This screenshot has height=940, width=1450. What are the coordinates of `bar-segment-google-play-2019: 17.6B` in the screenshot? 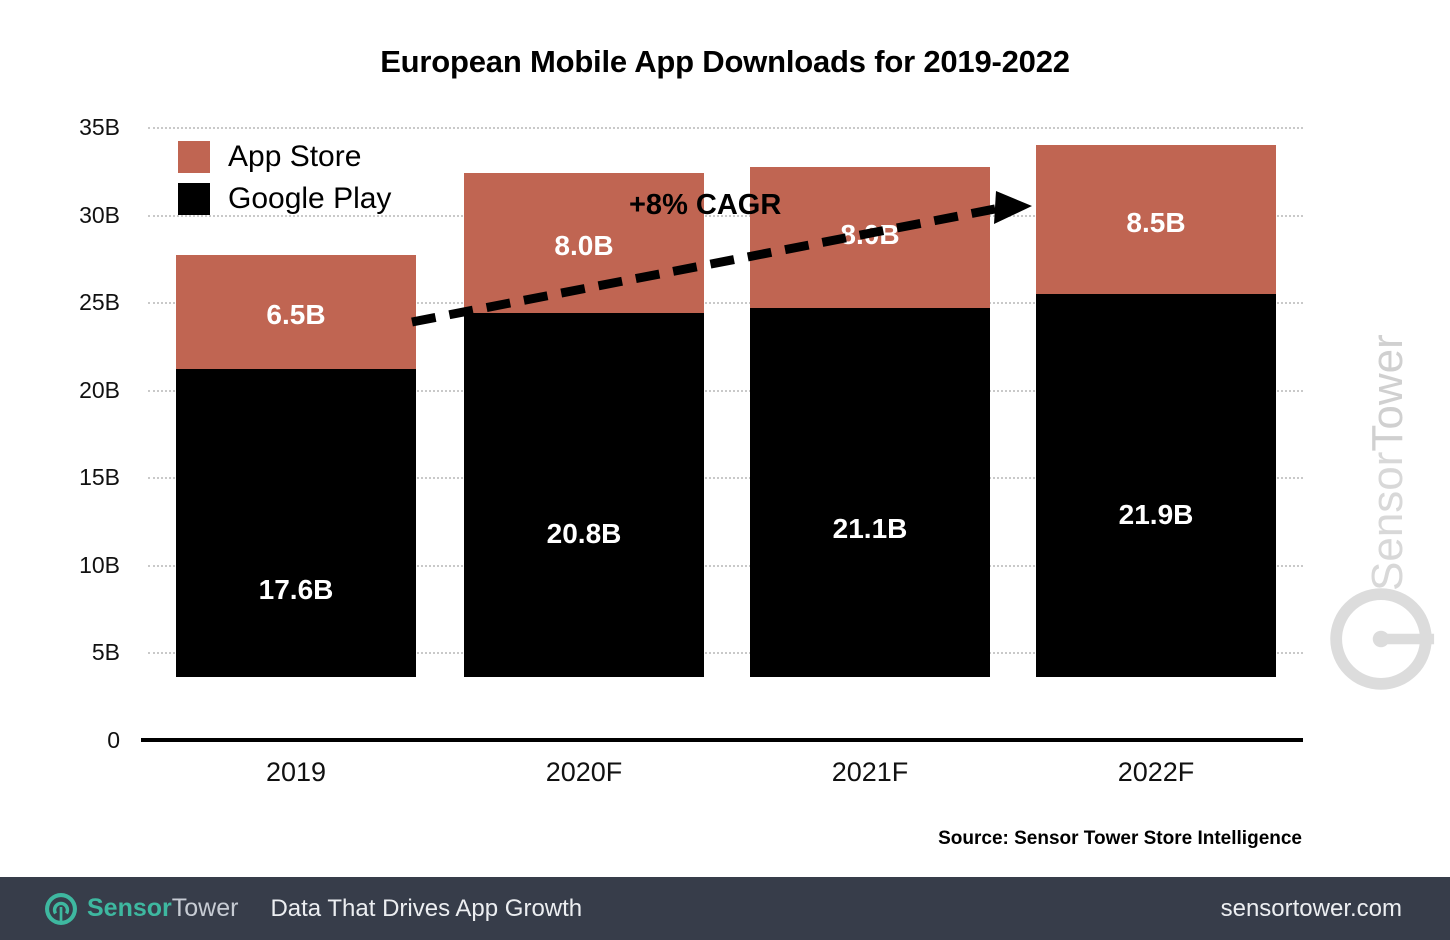 It's located at (296, 522).